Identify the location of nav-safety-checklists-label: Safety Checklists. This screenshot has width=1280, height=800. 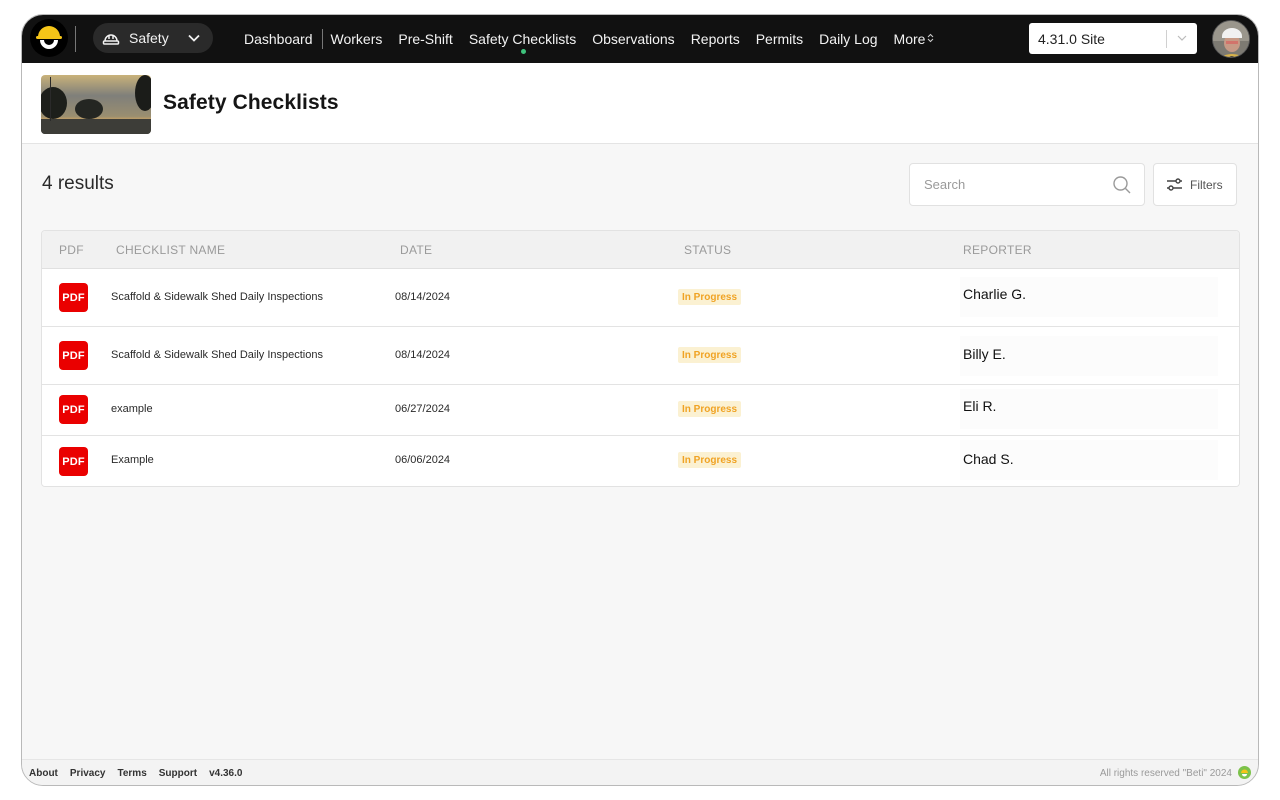
(522, 39).